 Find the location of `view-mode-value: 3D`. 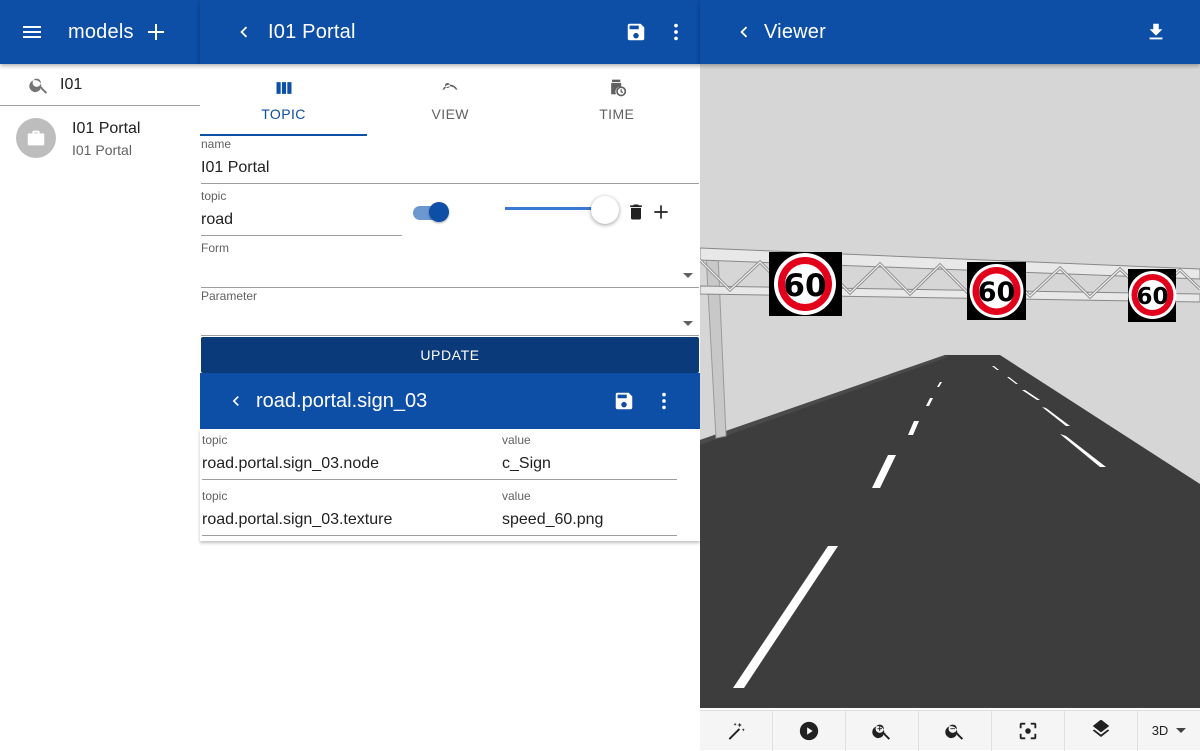

view-mode-value: 3D is located at coordinates (1160, 730).